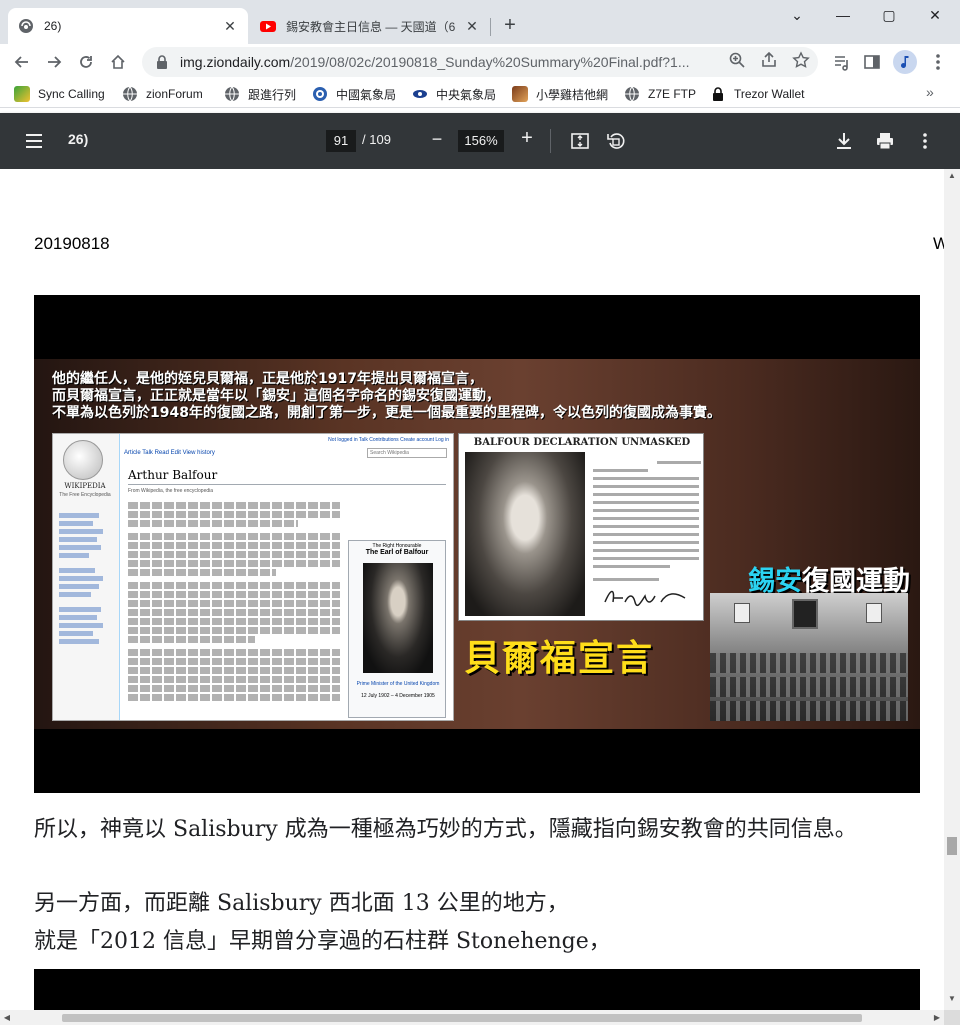  I want to click on bookmark-guitar: 小學雞桔他網, so click(560, 94).